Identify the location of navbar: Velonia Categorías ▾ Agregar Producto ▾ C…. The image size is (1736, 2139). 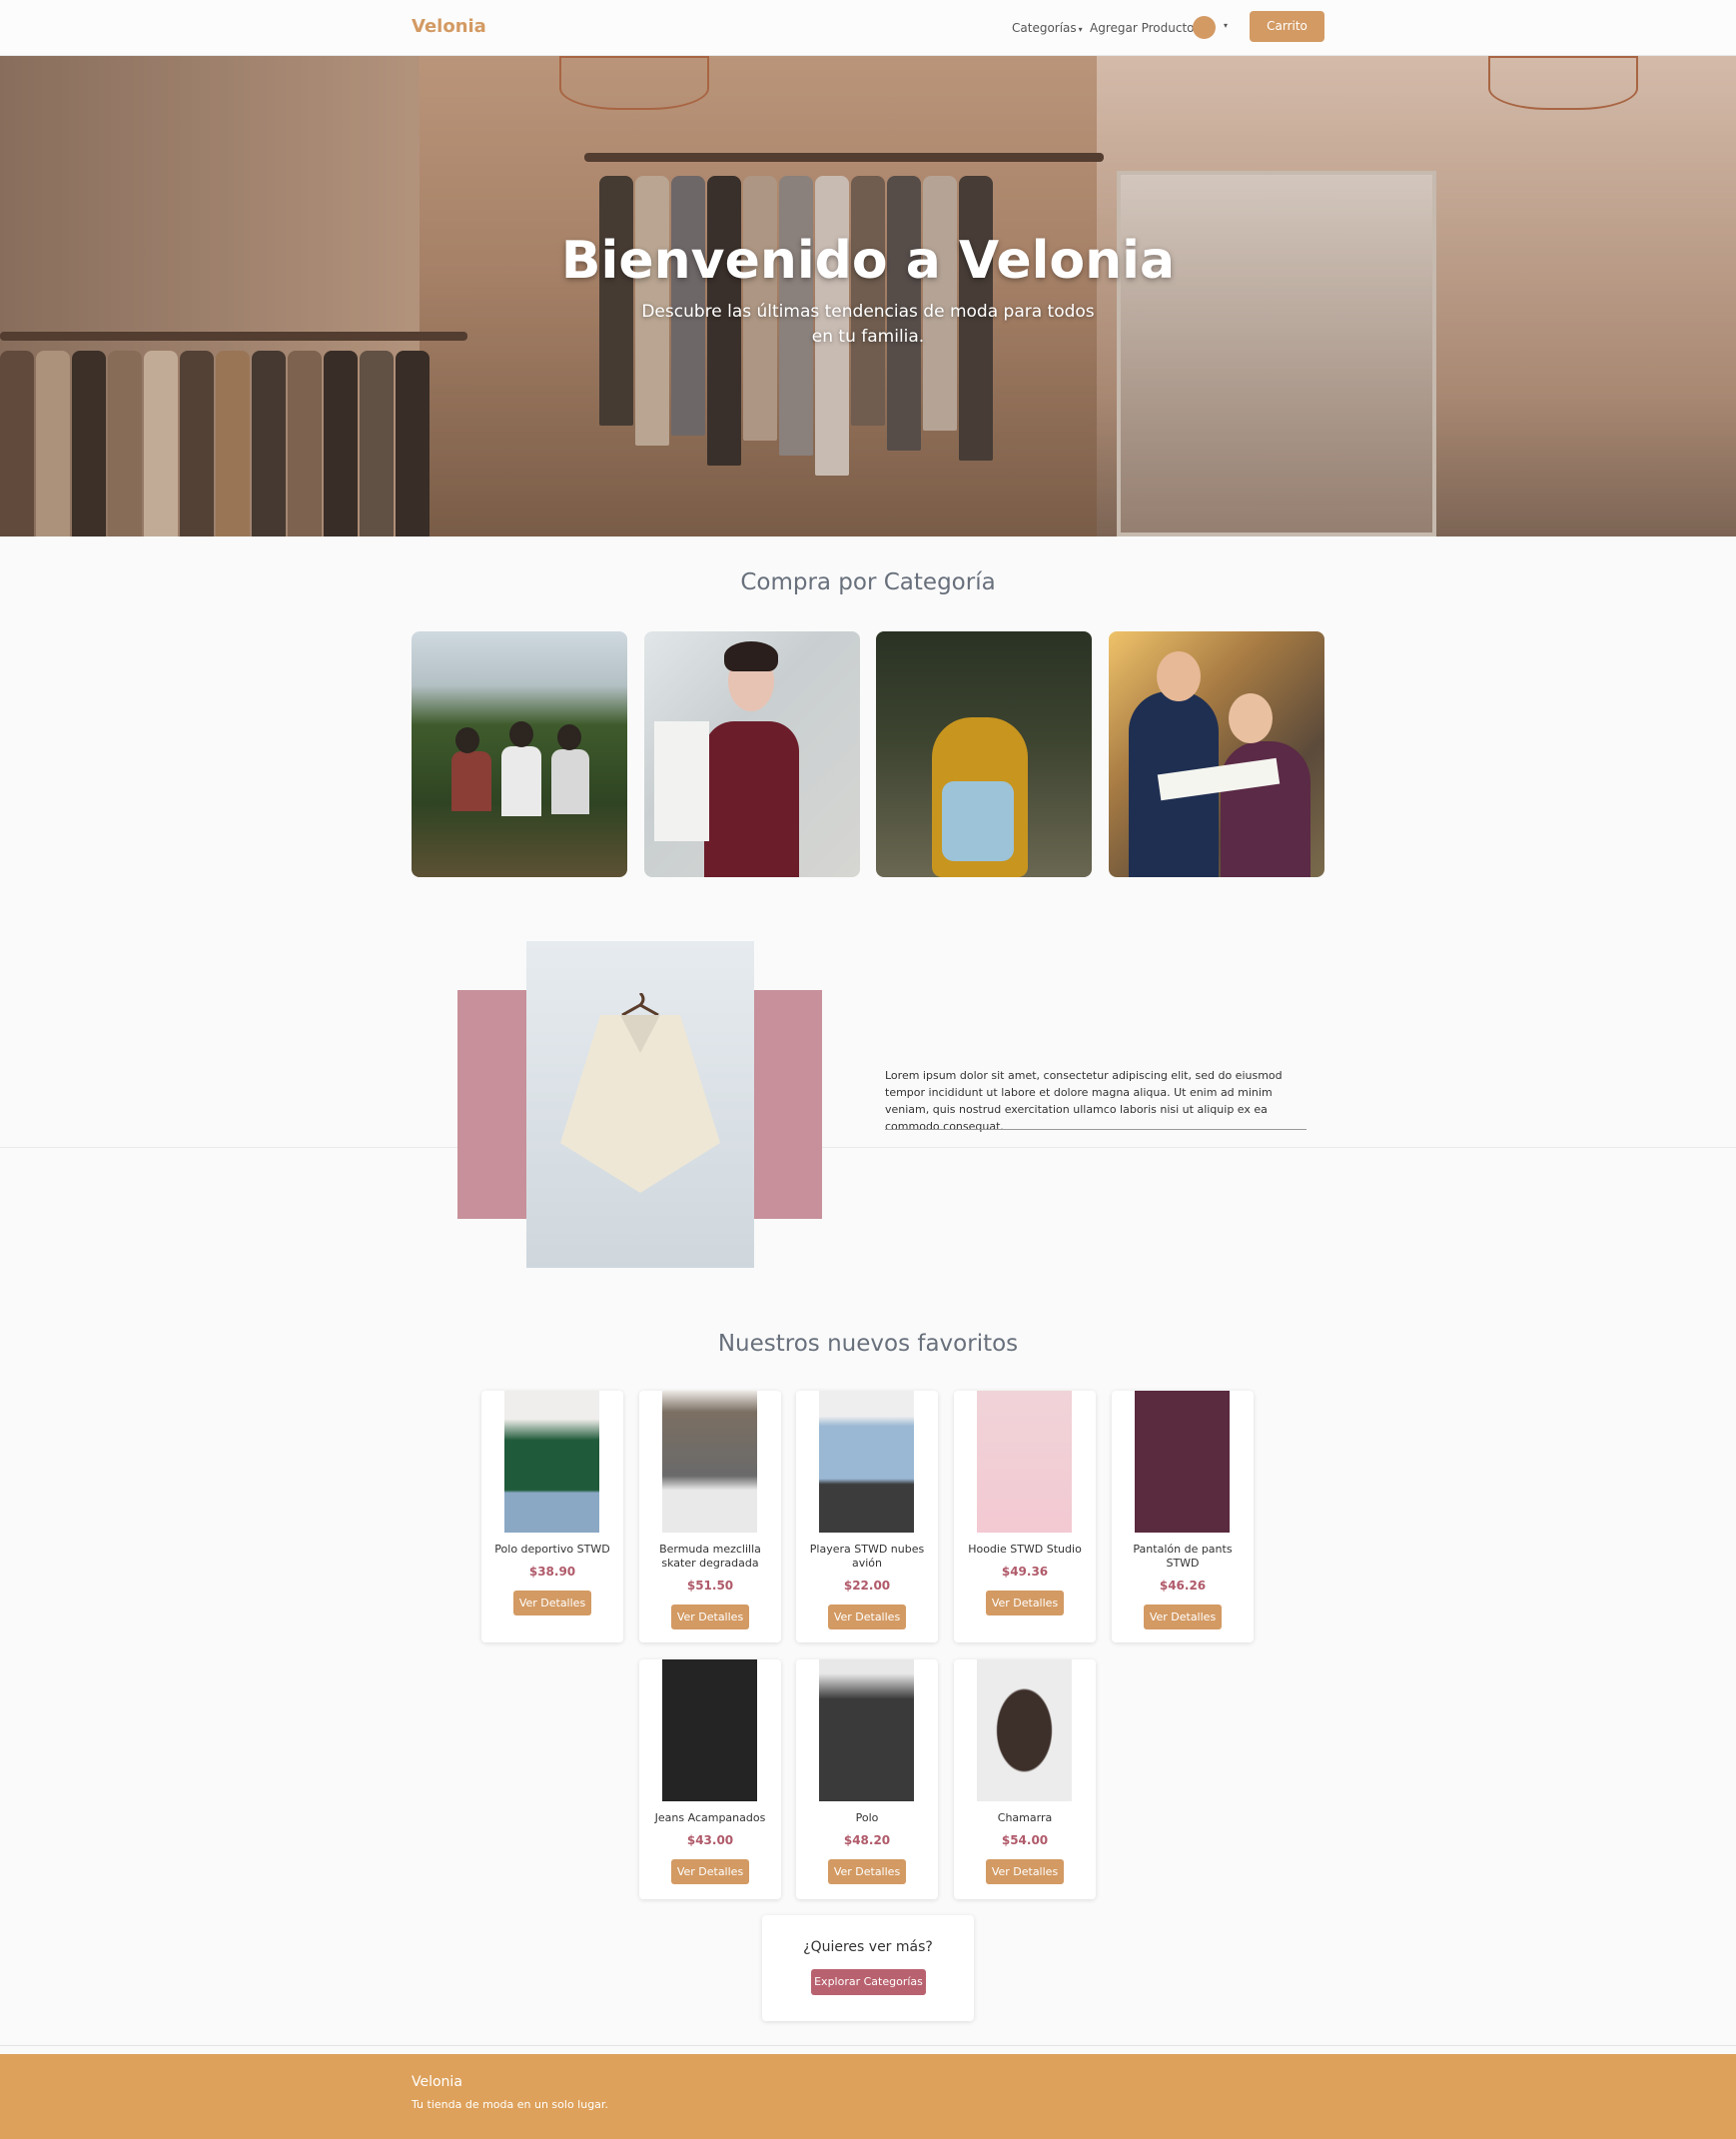
(868, 28).